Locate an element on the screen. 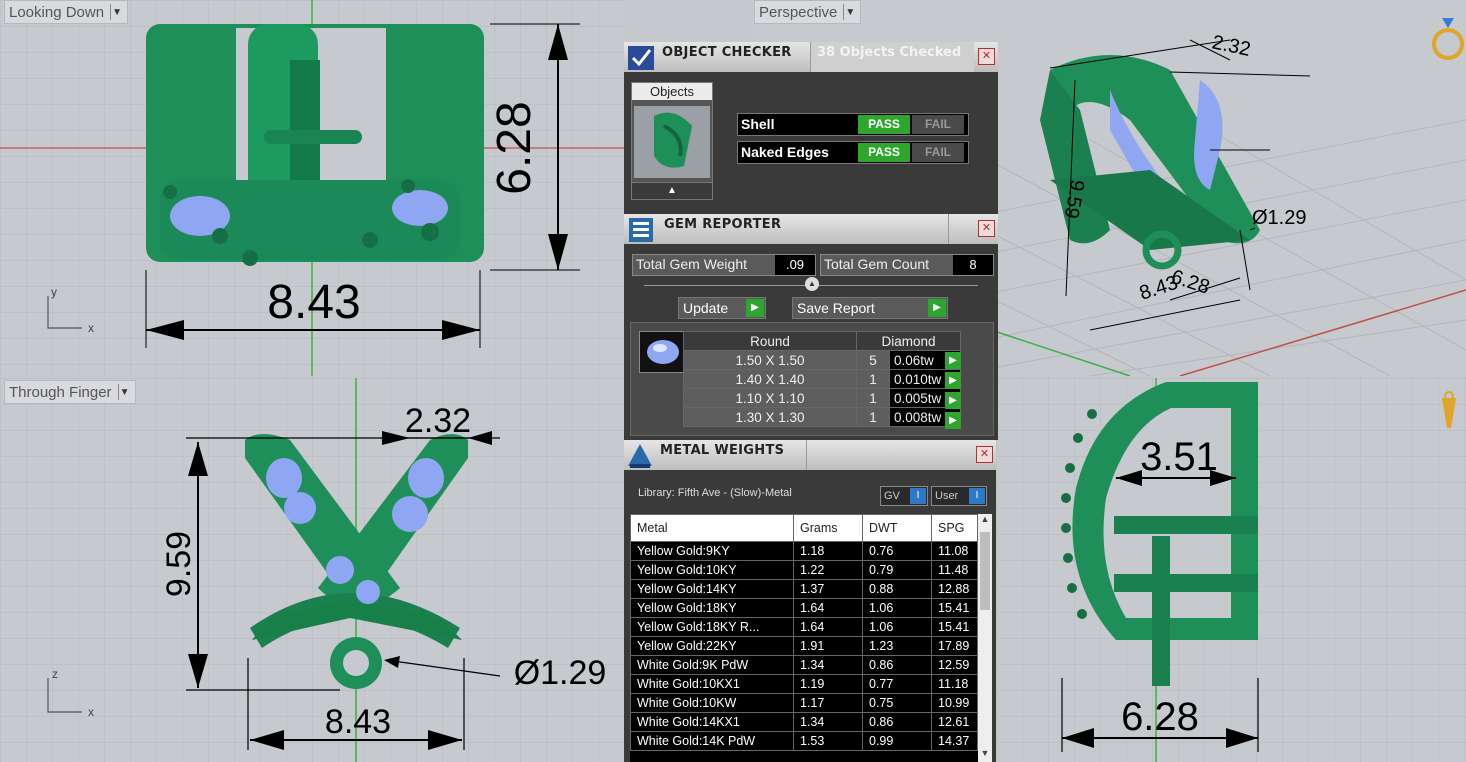  update-button: Update ▶ is located at coordinates (722, 308).